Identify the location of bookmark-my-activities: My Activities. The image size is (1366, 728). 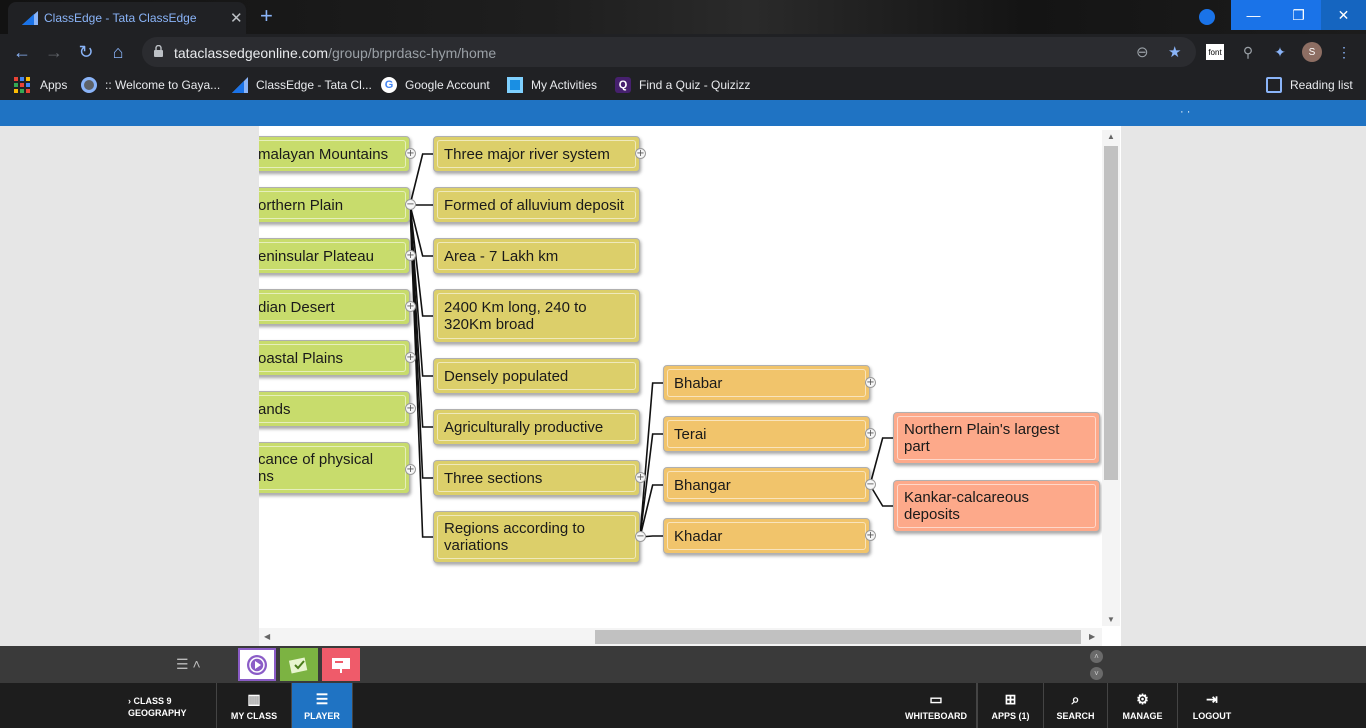
(552, 85).